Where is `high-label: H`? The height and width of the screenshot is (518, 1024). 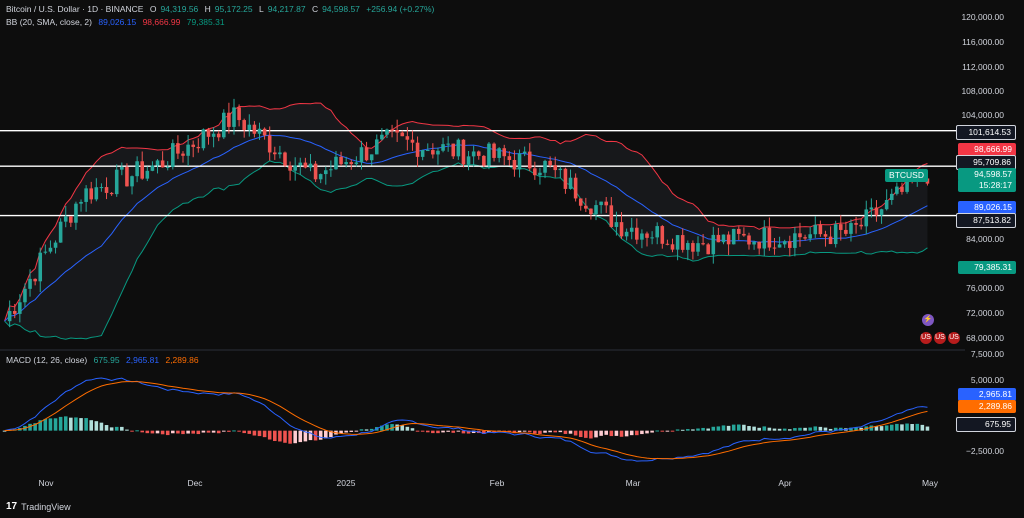
high-label: H is located at coordinates (207, 9).